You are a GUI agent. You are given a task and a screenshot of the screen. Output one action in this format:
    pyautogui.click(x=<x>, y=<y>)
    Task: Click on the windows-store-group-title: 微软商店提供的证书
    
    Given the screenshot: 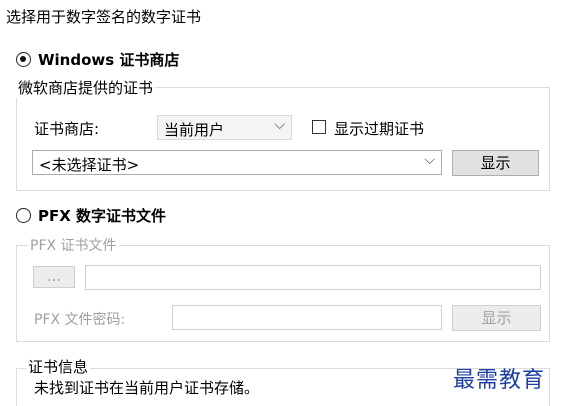 What is the action you would take?
    pyautogui.click(x=86, y=87)
    